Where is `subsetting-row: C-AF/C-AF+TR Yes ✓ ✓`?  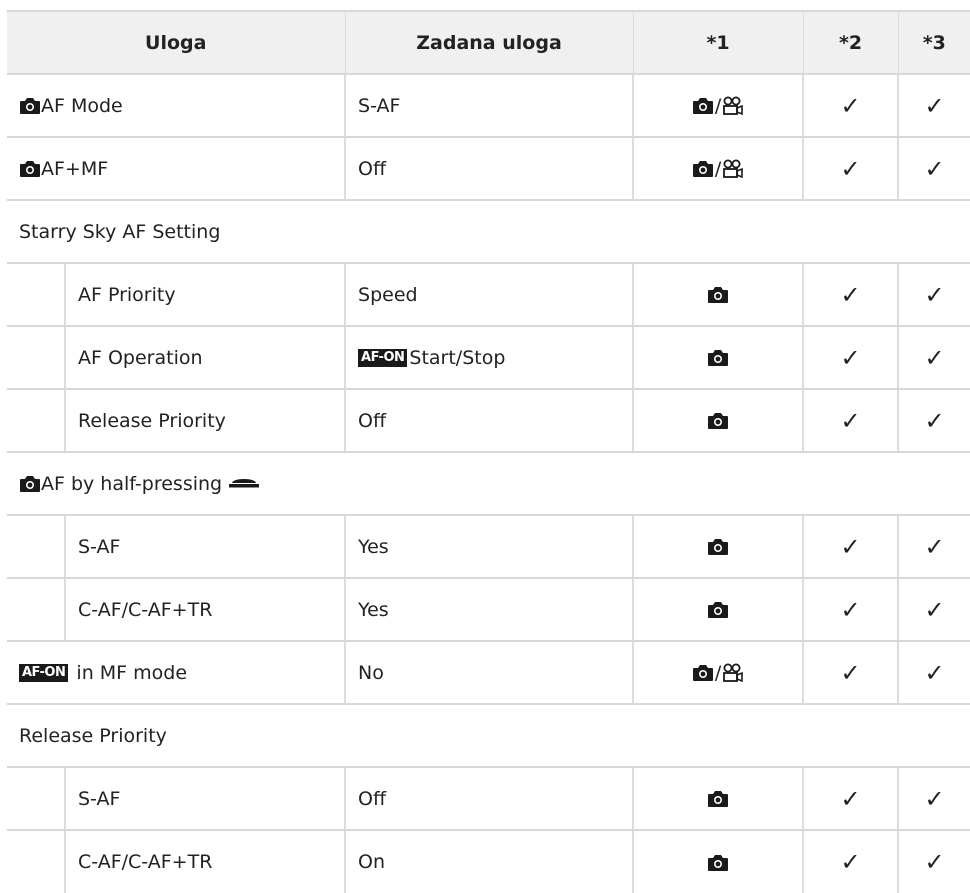
subsetting-row: C-AF/C-AF+TR Yes ✓ ✓ is located at coordinates (488, 610).